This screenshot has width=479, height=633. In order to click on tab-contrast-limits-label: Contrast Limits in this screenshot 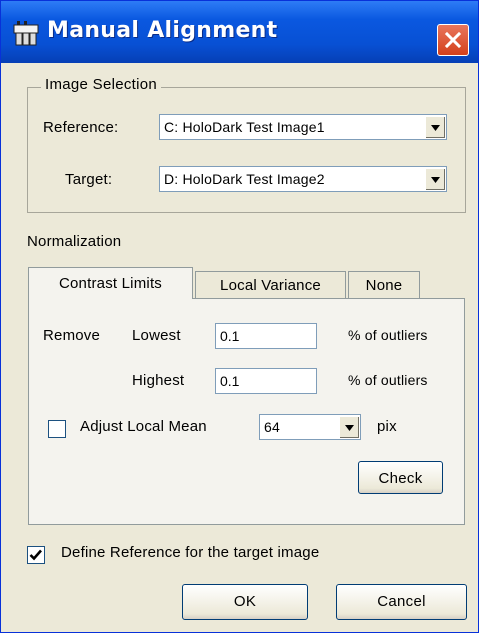, I will do `click(110, 283)`.